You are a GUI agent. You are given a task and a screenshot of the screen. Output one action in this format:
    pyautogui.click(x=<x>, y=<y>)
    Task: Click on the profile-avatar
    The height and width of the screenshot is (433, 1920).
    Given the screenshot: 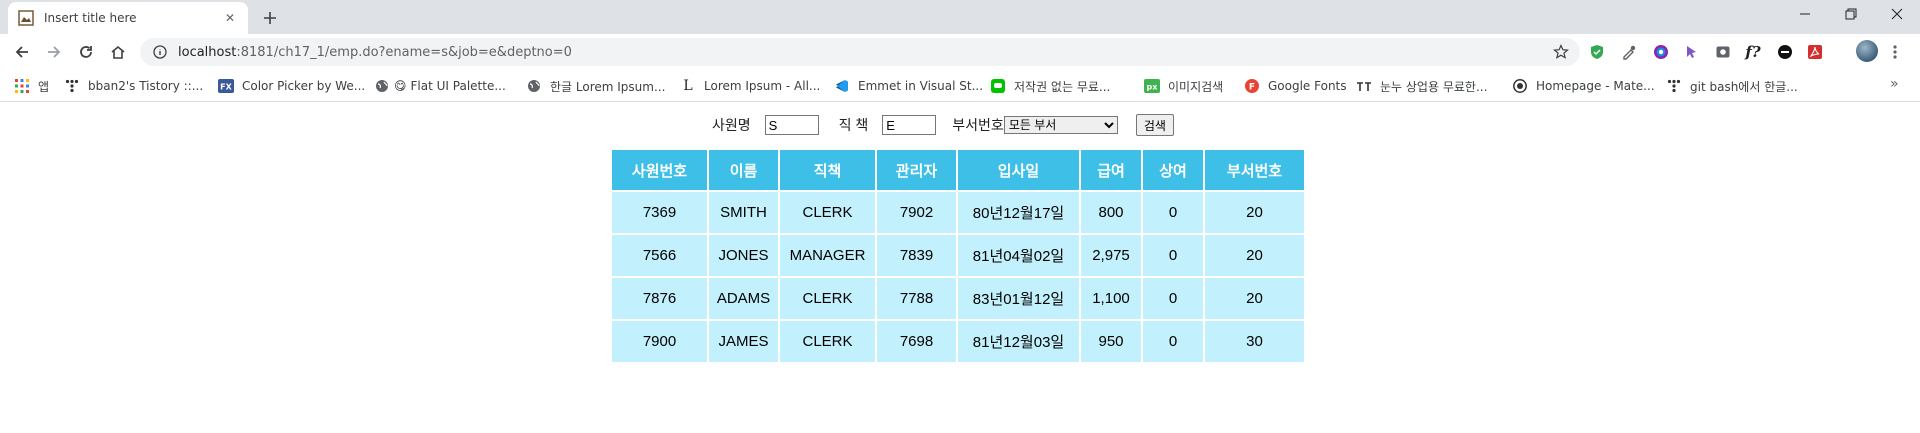 What is the action you would take?
    pyautogui.click(x=1867, y=51)
    